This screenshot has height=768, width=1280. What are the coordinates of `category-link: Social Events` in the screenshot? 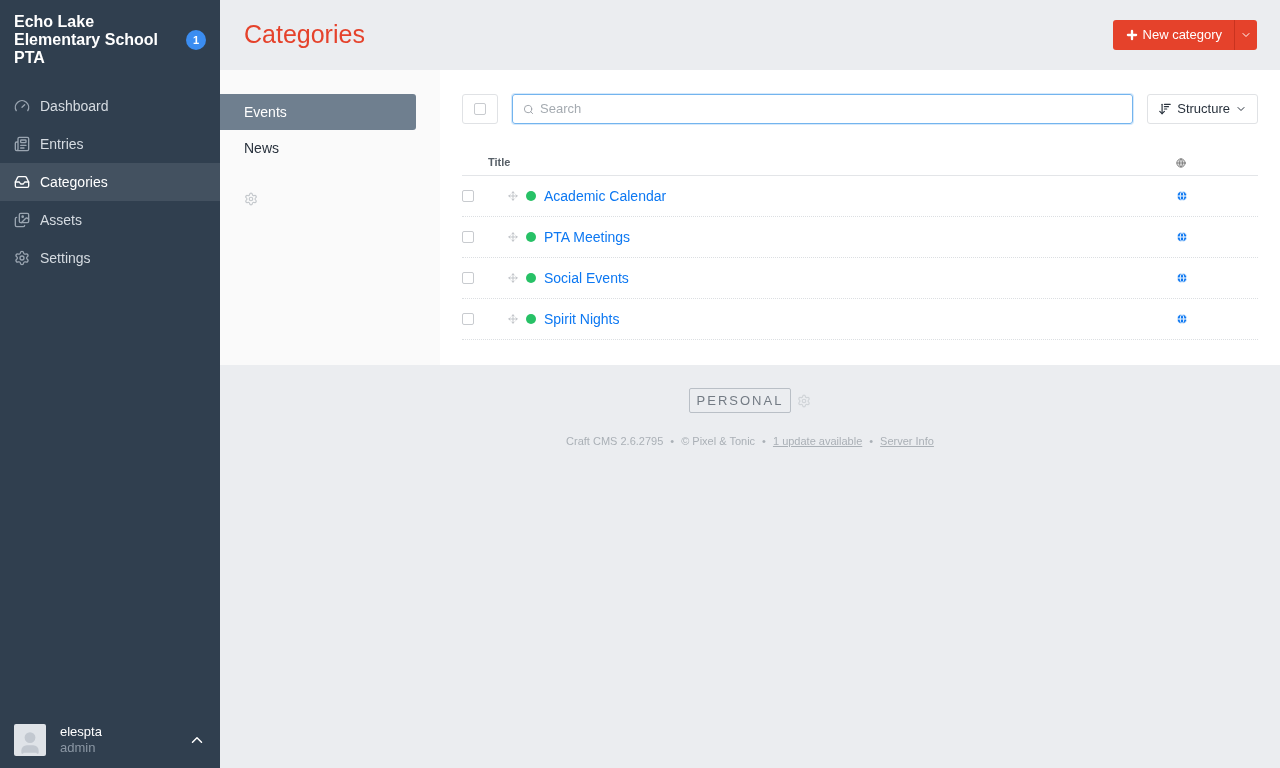 It's located at (586, 278).